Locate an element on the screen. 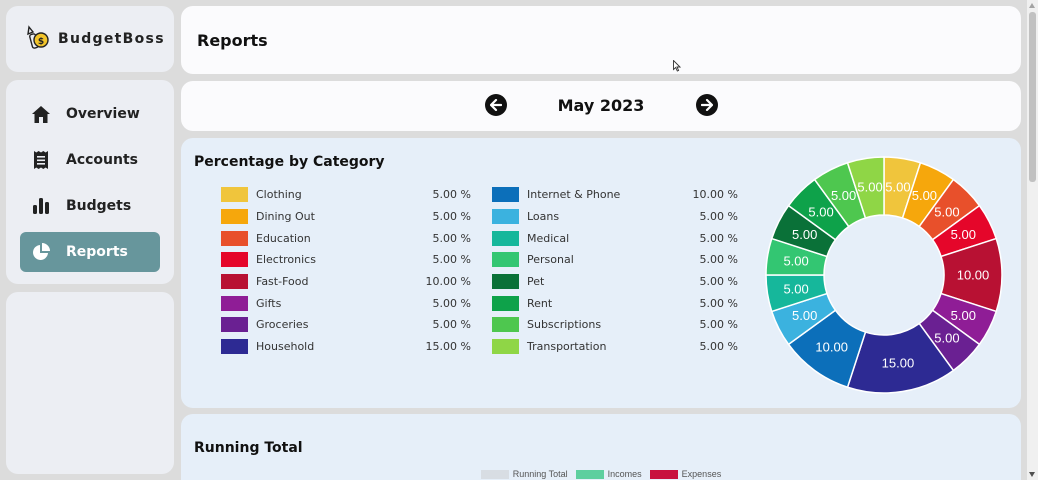  legend-item: Groceries 5.00 % is located at coordinates (346, 325).